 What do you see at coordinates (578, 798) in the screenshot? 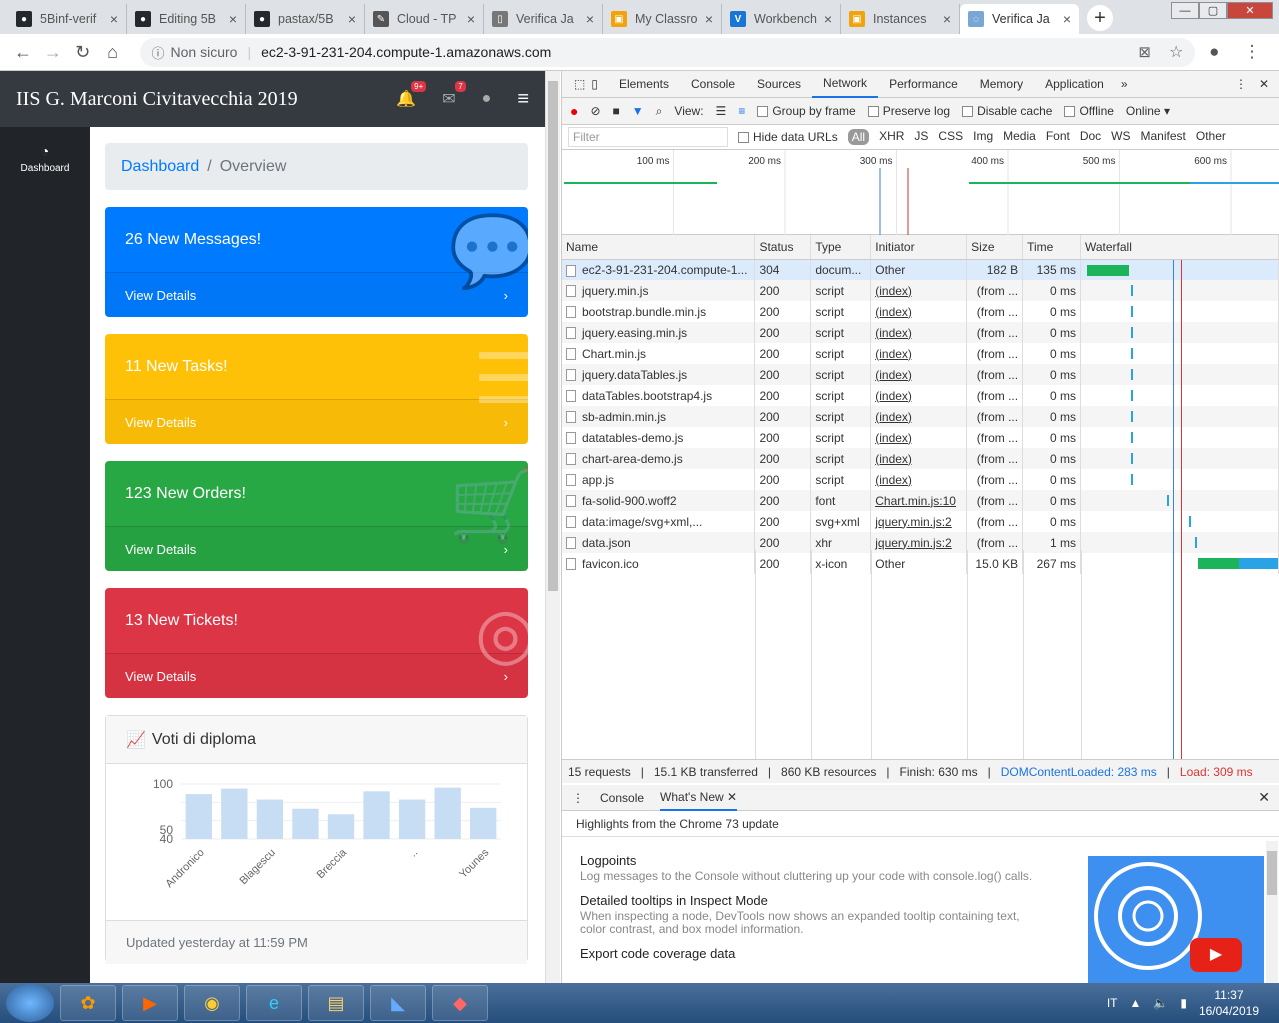
I see `drawer-menu-icon: ⋮` at bounding box center [578, 798].